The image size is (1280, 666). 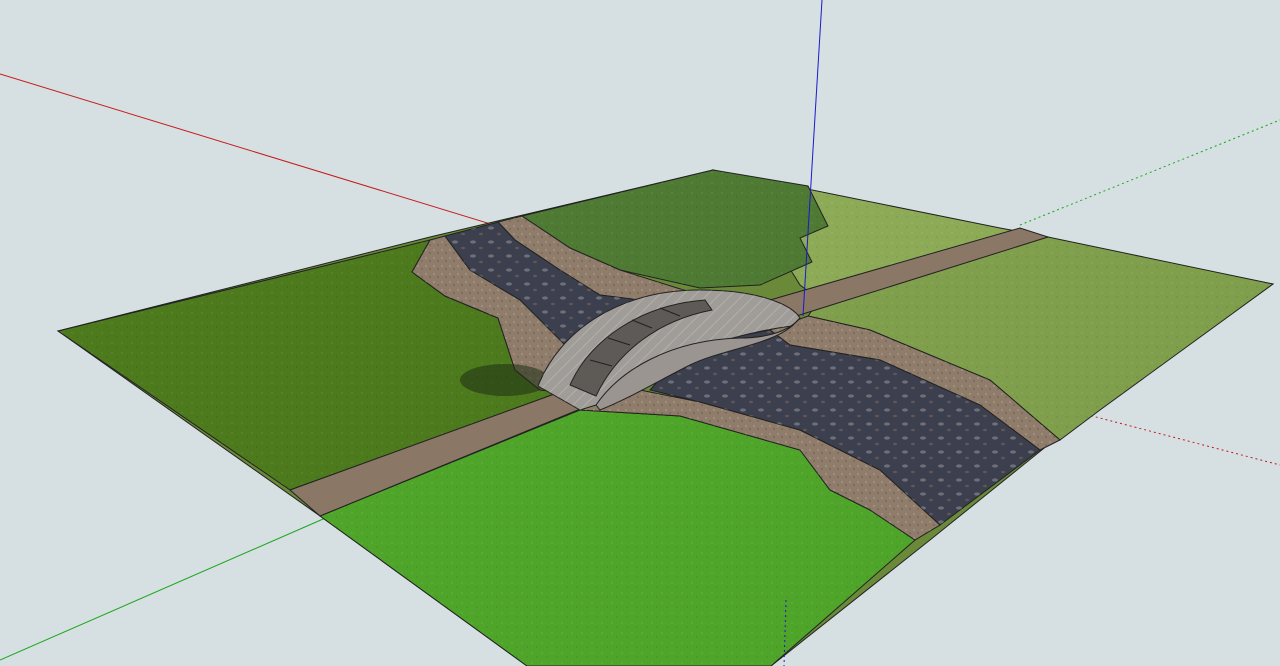 I want to click on bridge-shadow, so click(x=505, y=380).